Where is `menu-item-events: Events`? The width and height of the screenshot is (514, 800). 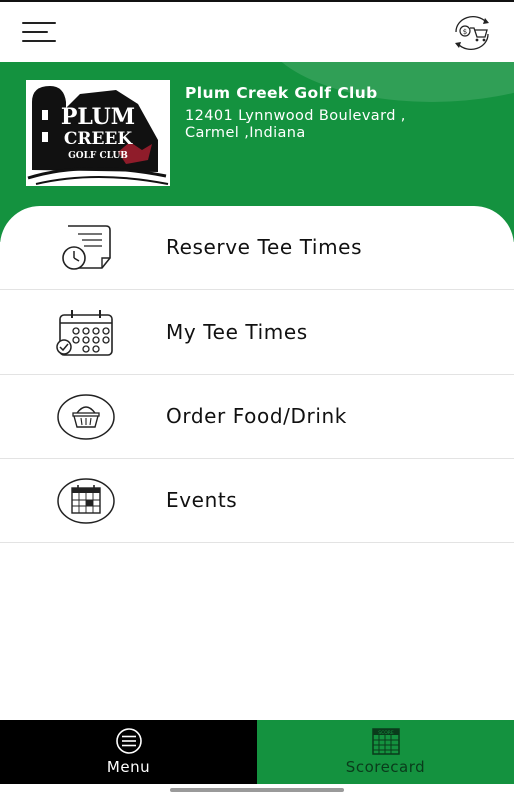 menu-item-events: Events is located at coordinates (257, 501).